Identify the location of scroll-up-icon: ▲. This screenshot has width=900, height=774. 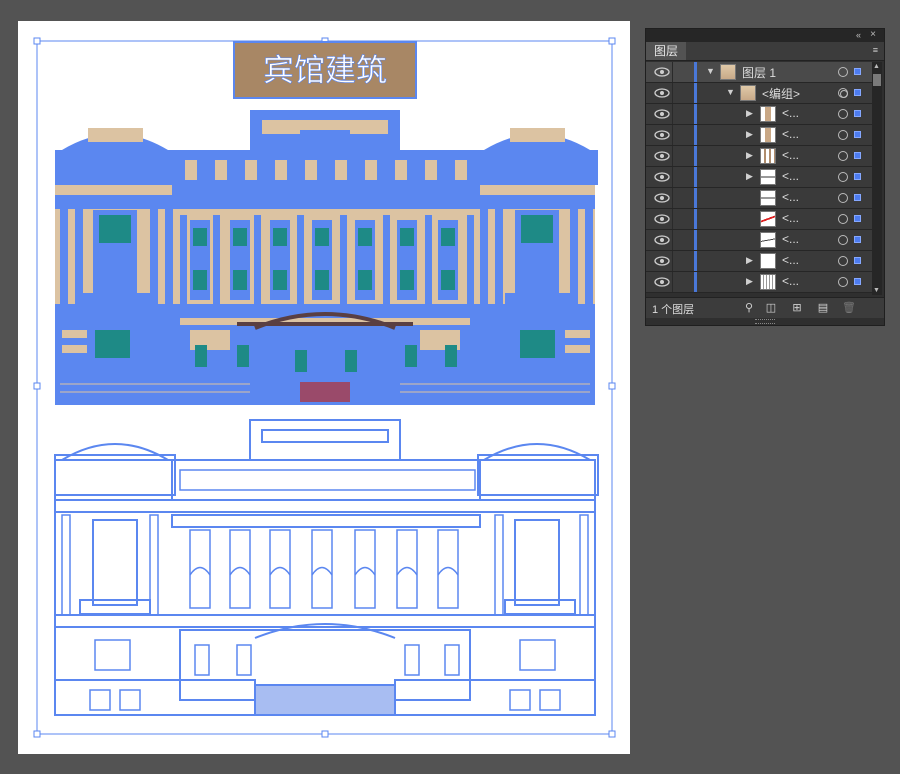
(876, 66).